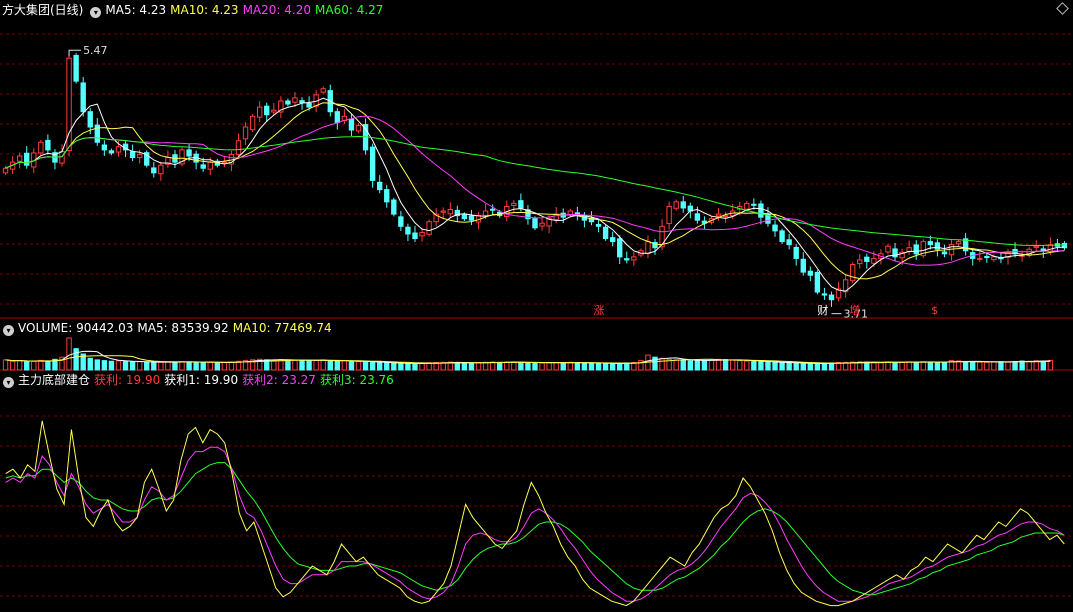 This screenshot has height=612, width=1073. What do you see at coordinates (356, 380) in the screenshot?
I see `indicator-l3: 获利3: 23.76` at bounding box center [356, 380].